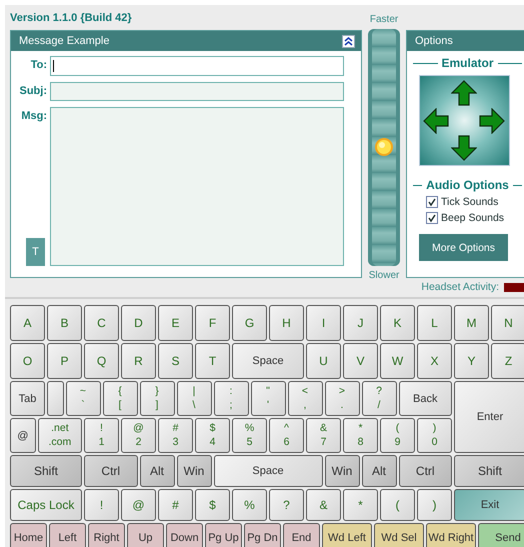 The image size is (524, 547). Describe the element at coordinates (101, 323) in the screenshot. I see `key: C` at that location.